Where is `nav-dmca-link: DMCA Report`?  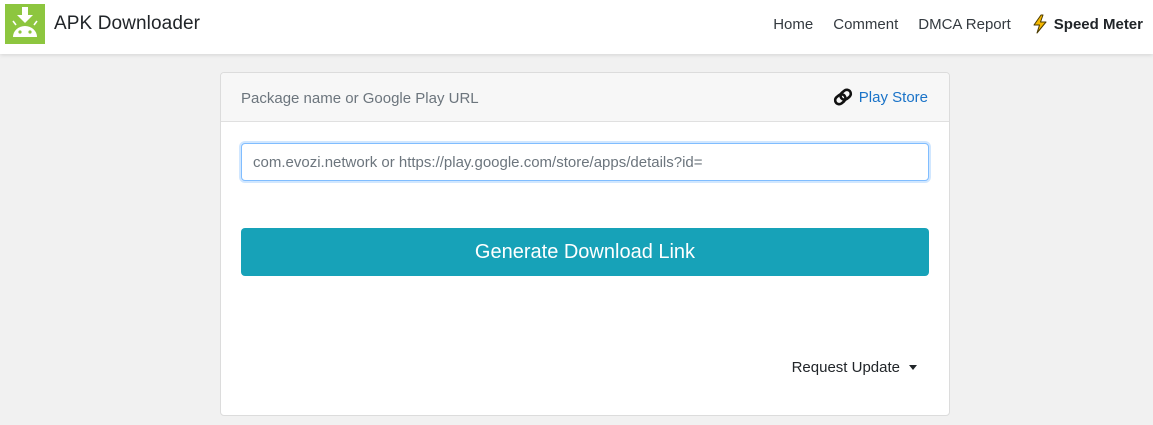 nav-dmca-link: DMCA Report is located at coordinates (964, 24).